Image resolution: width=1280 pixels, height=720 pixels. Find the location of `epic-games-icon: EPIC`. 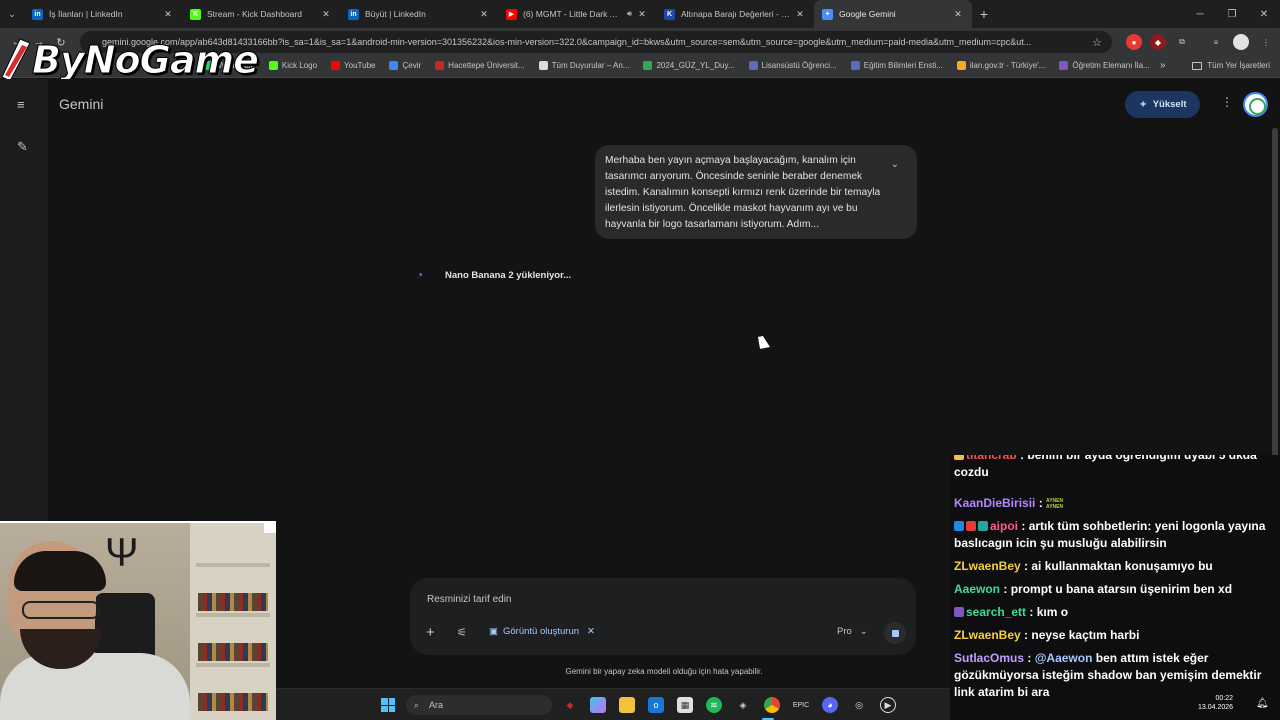

epic-games-icon: EPIC is located at coordinates (801, 705).